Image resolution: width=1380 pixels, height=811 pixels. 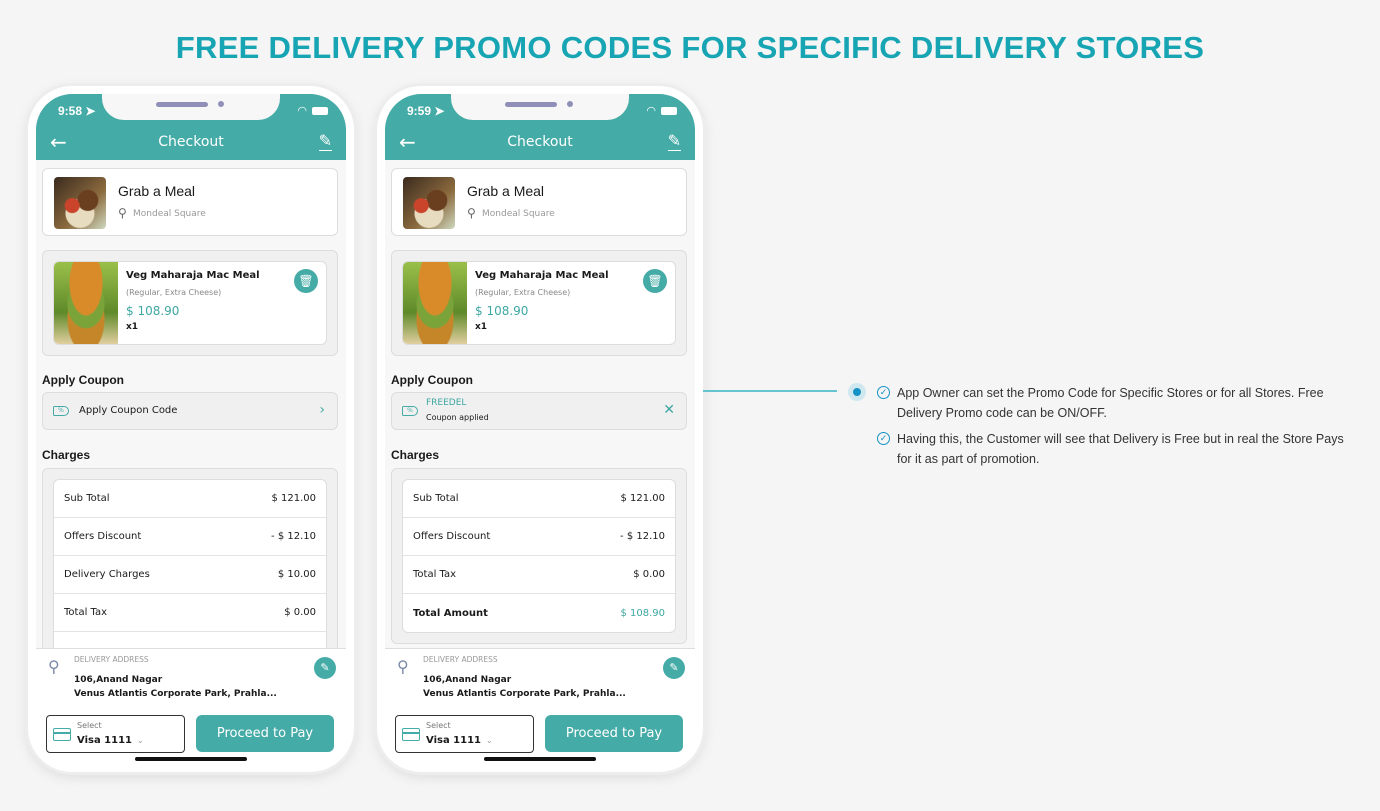 What do you see at coordinates (190, 411) in the screenshot?
I see `apply-coupon-button: % Apply Coupon Code ›` at bounding box center [190, 411].